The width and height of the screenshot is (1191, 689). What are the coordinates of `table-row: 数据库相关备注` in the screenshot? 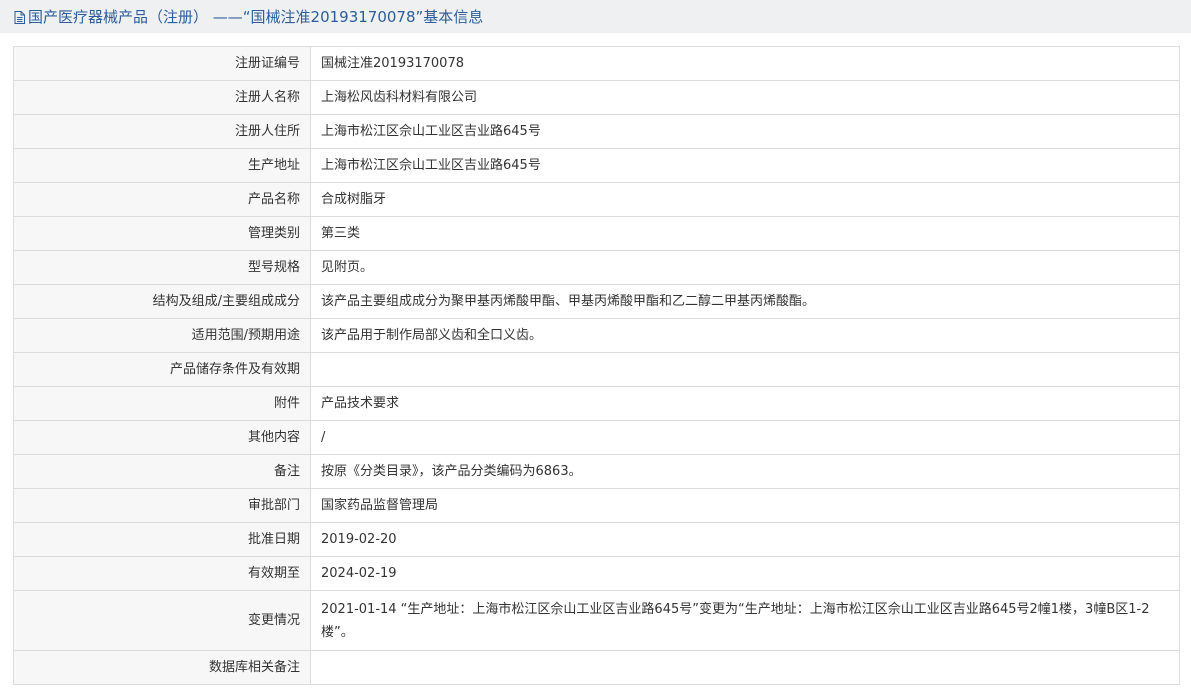 It's located at (596, 667).